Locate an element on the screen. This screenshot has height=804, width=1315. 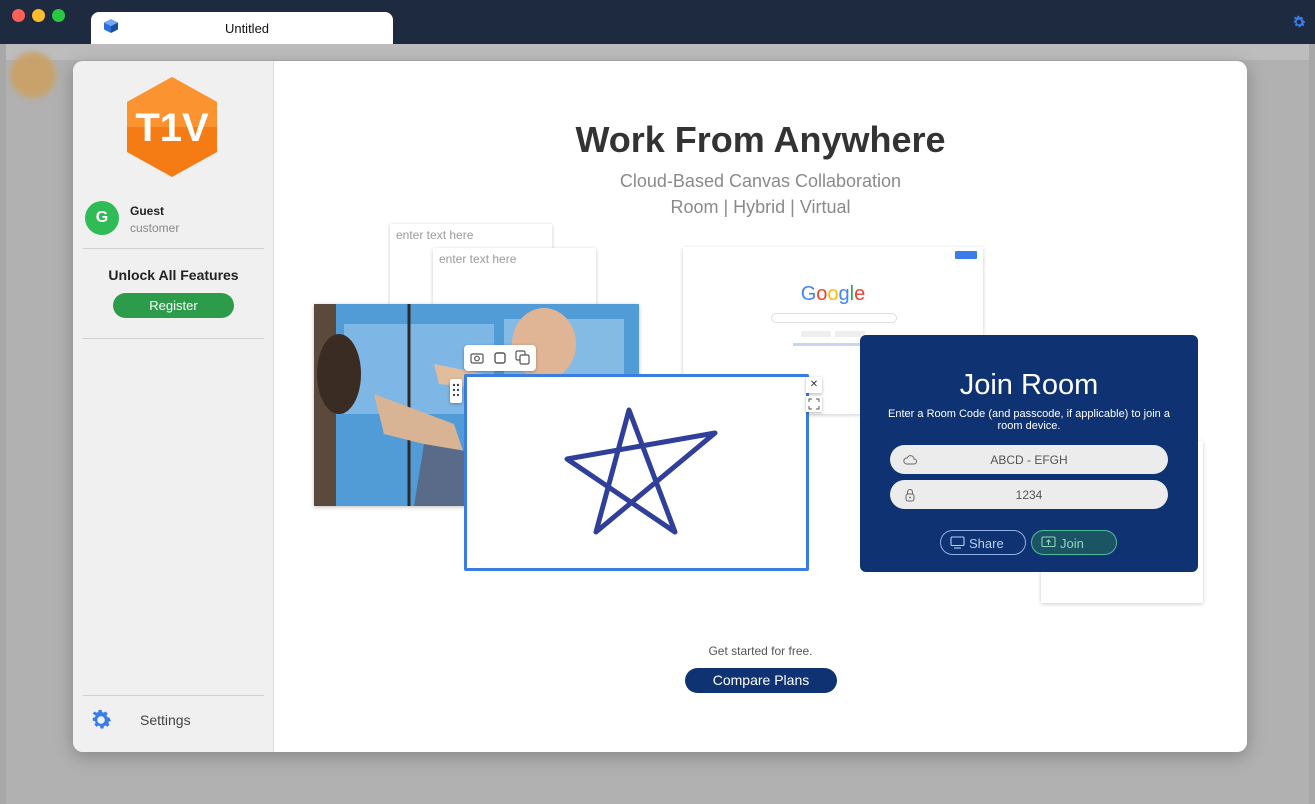
object-toolbar is located at coordinates (500, 358).